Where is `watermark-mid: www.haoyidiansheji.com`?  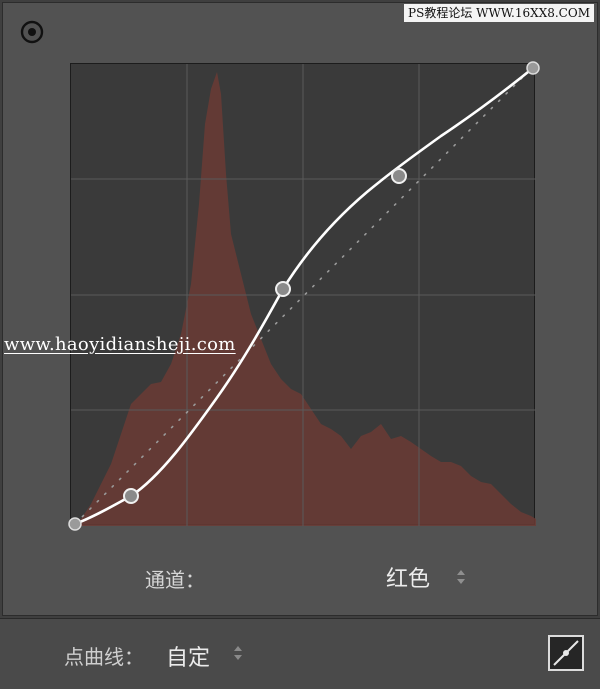 watermark-mid: www.haoyidiansheji.com is located at coordinates (120, 344).